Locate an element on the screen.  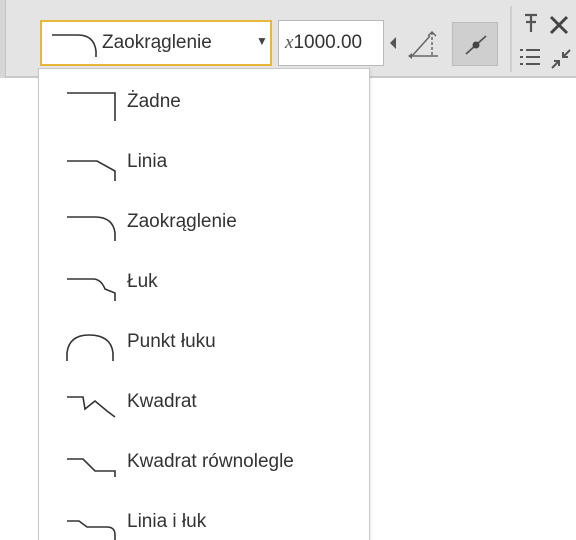
dropdown-item-arc-point: Punkt łuku is located at coordinates (204, 343).